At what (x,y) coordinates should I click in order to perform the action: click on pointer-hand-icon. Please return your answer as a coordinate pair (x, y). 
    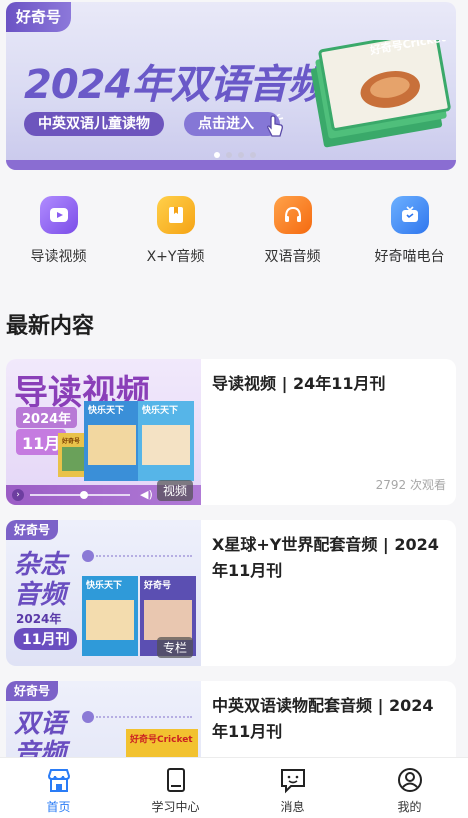
    Looking at the image, I should click on (275, 128).